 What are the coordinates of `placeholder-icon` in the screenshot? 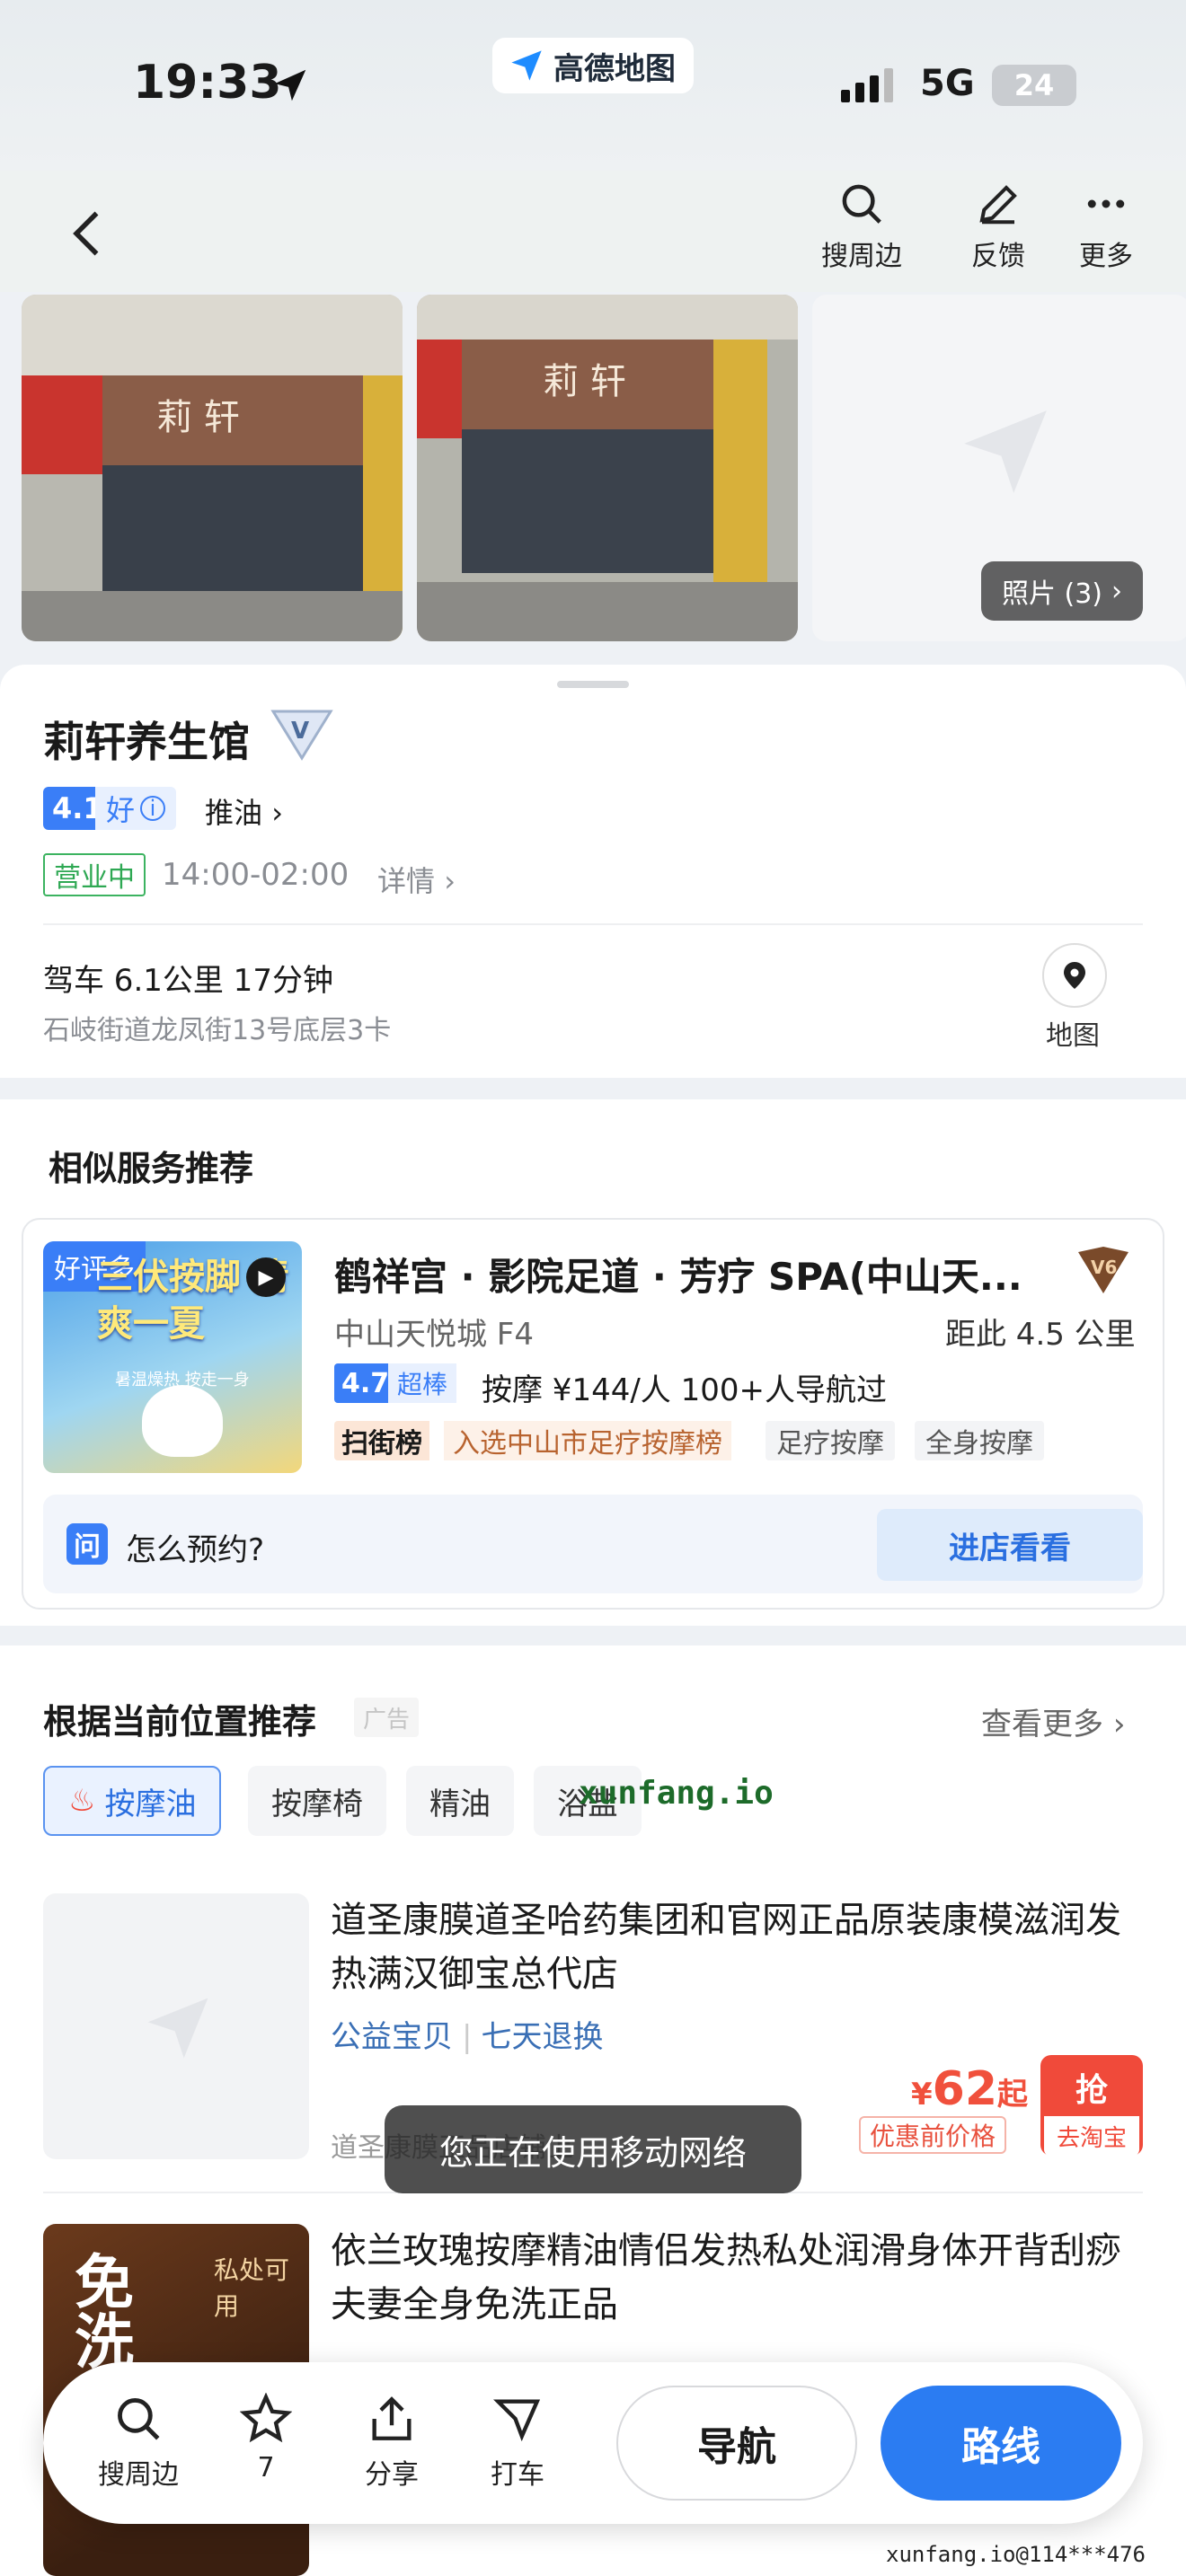 It's located at (1005, 451).